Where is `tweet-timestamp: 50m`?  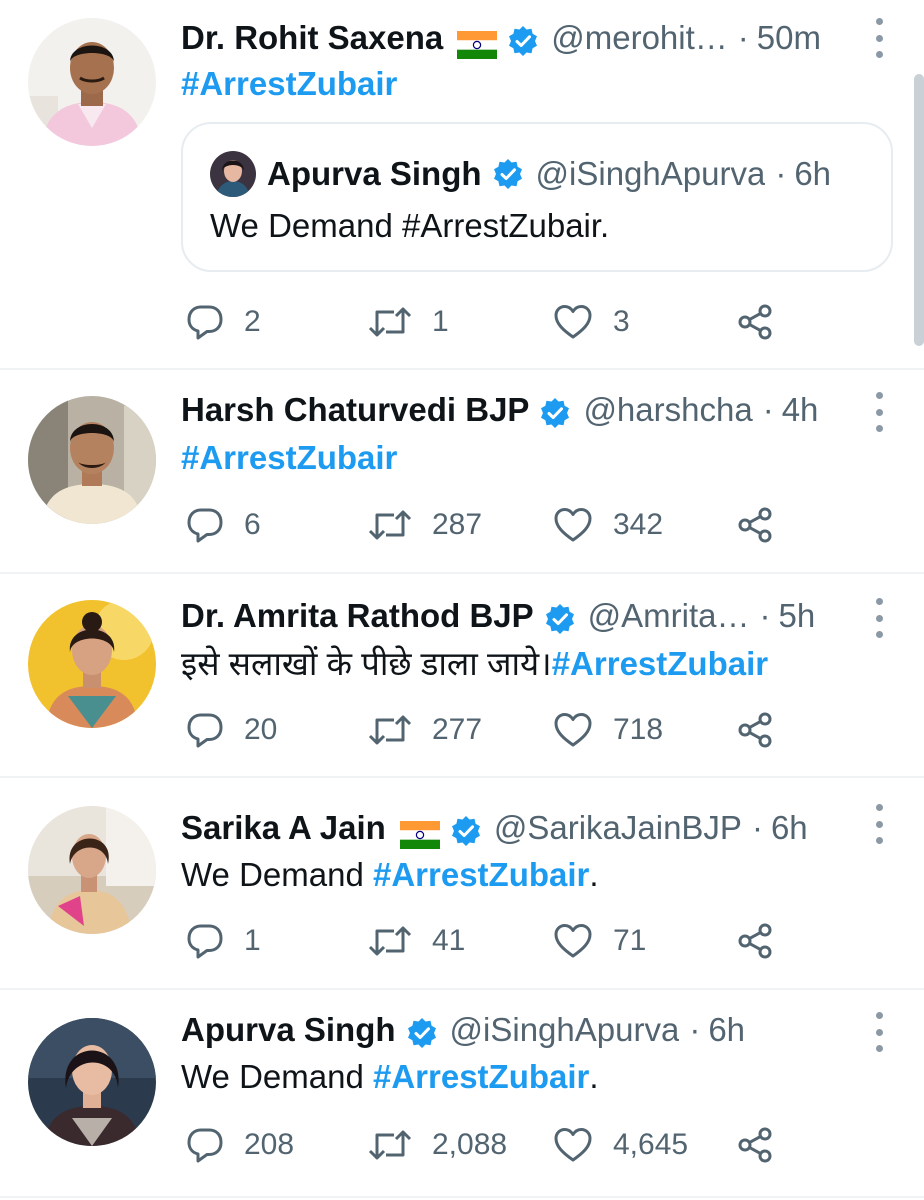
tweet-timestamp: 50m is located at coordinates (789, 38).